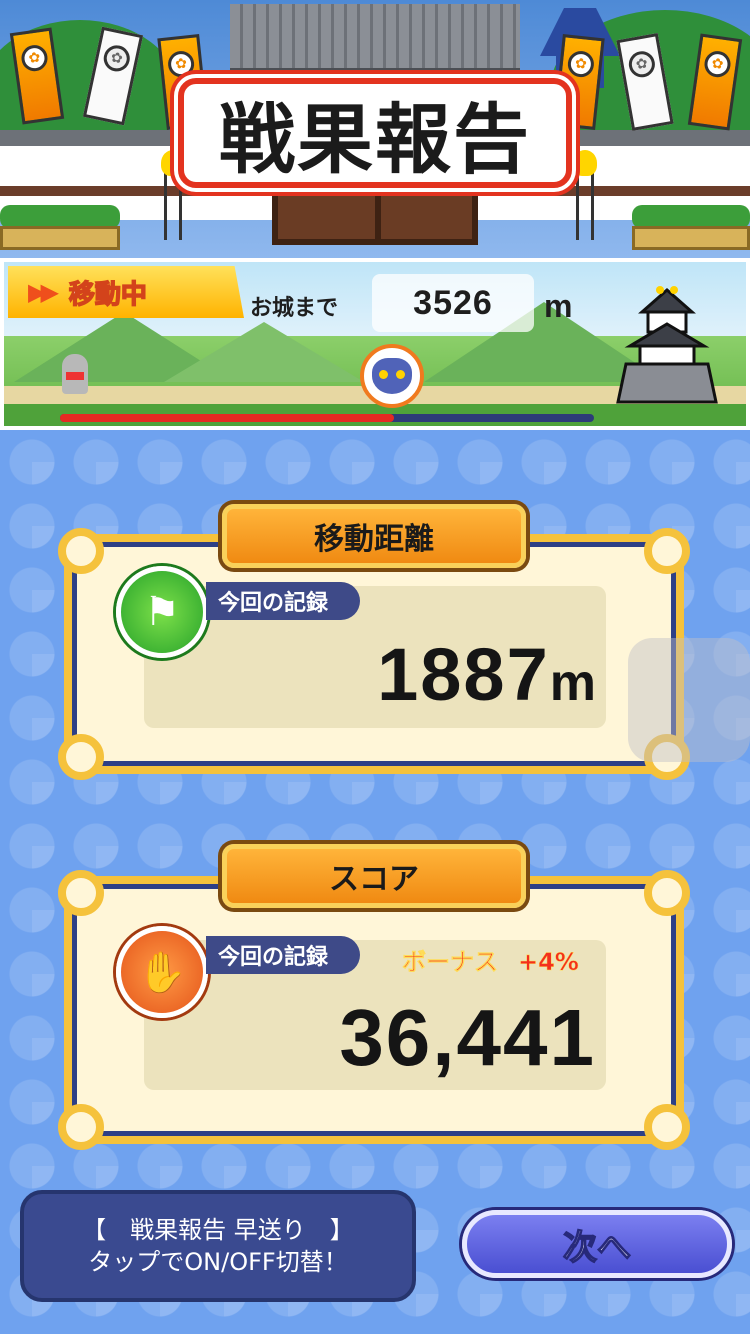  I want to click on fast-forward-line2: タップでON/OFF切替！, so click(218, 1262).